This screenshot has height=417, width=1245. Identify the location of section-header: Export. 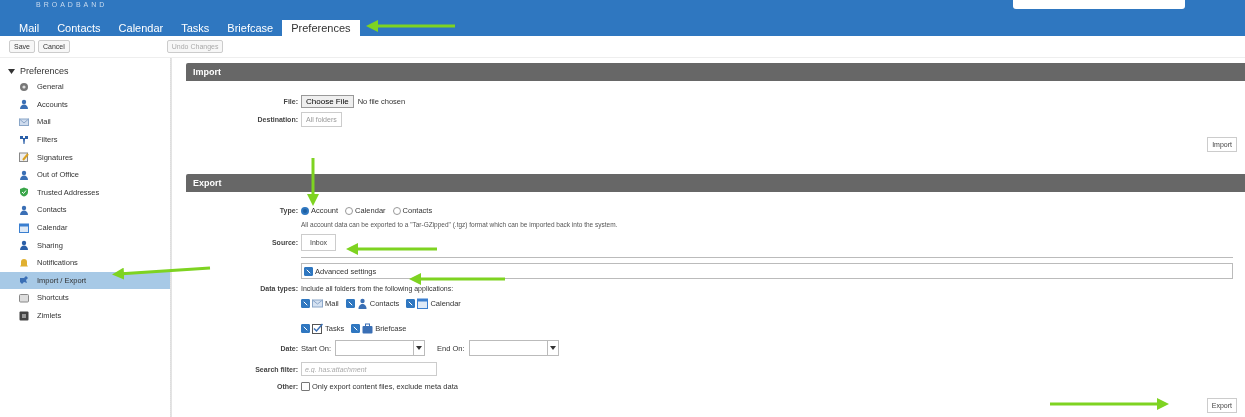
(715, 183).